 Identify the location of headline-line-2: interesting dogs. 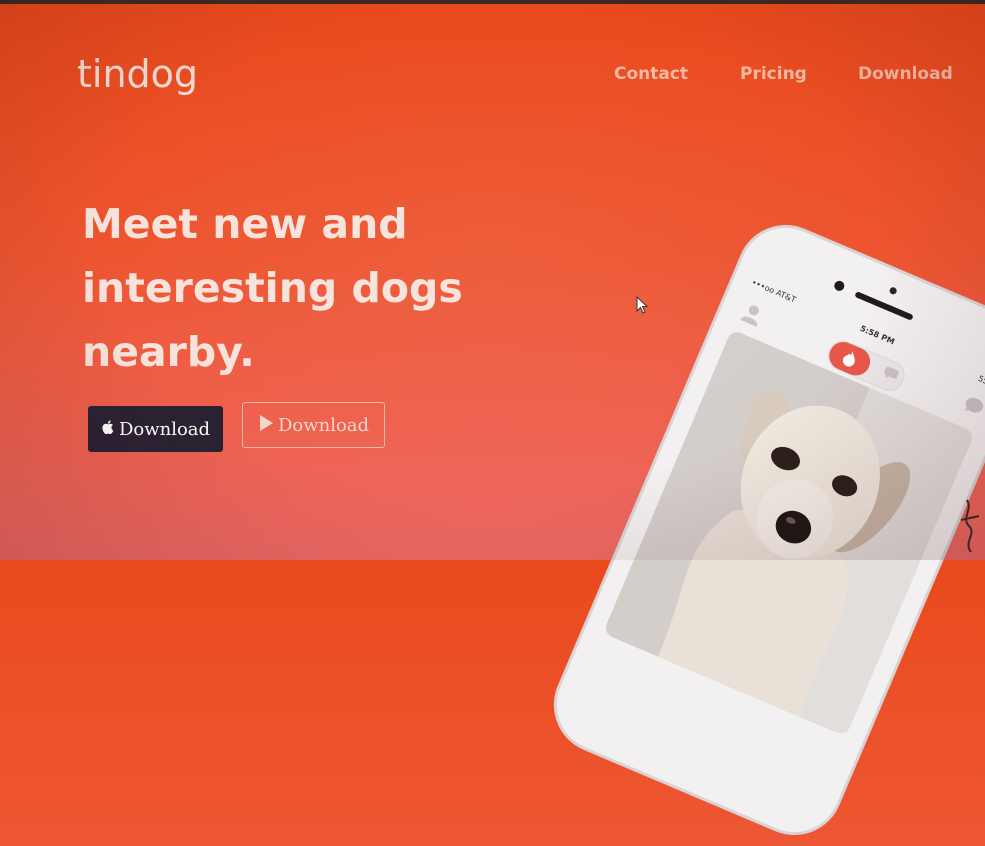
(272, 288).